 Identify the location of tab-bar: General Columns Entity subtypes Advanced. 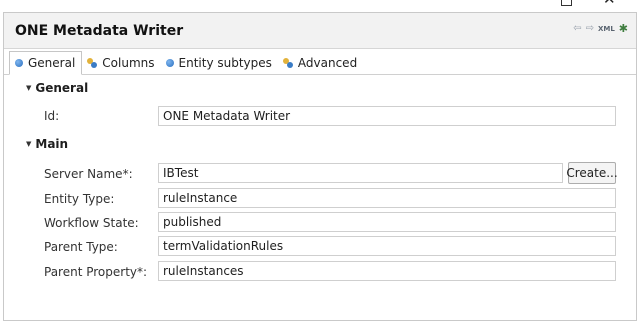
(320, 62).